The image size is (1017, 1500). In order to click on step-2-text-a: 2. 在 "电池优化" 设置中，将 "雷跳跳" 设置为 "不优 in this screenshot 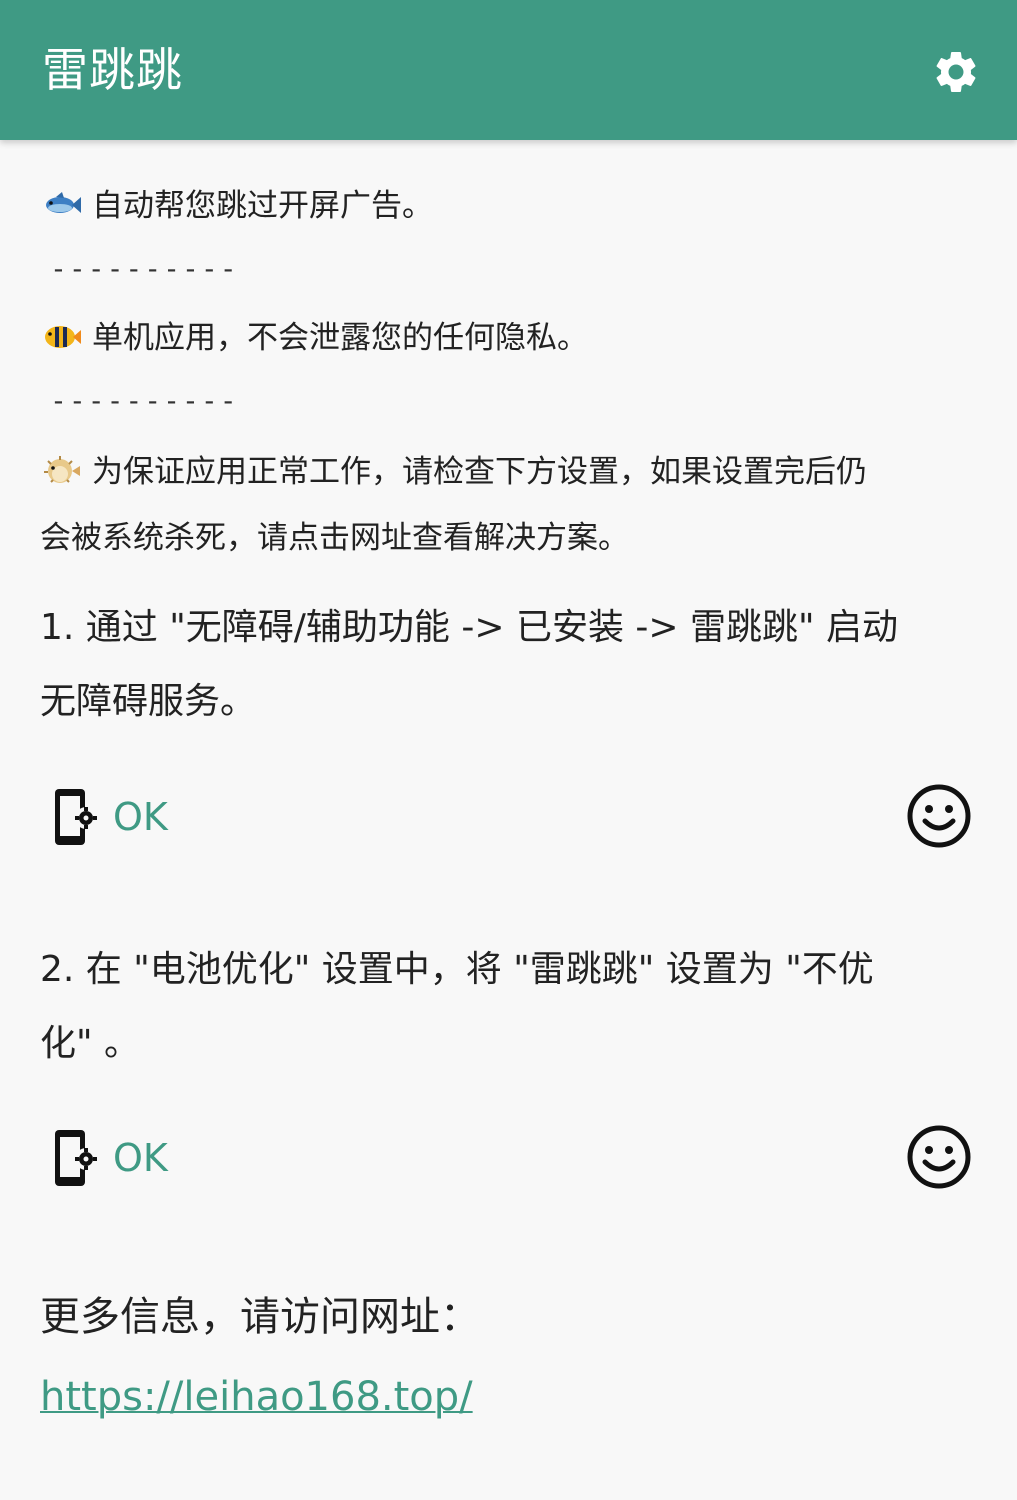, I will do `click(457, 969)`.